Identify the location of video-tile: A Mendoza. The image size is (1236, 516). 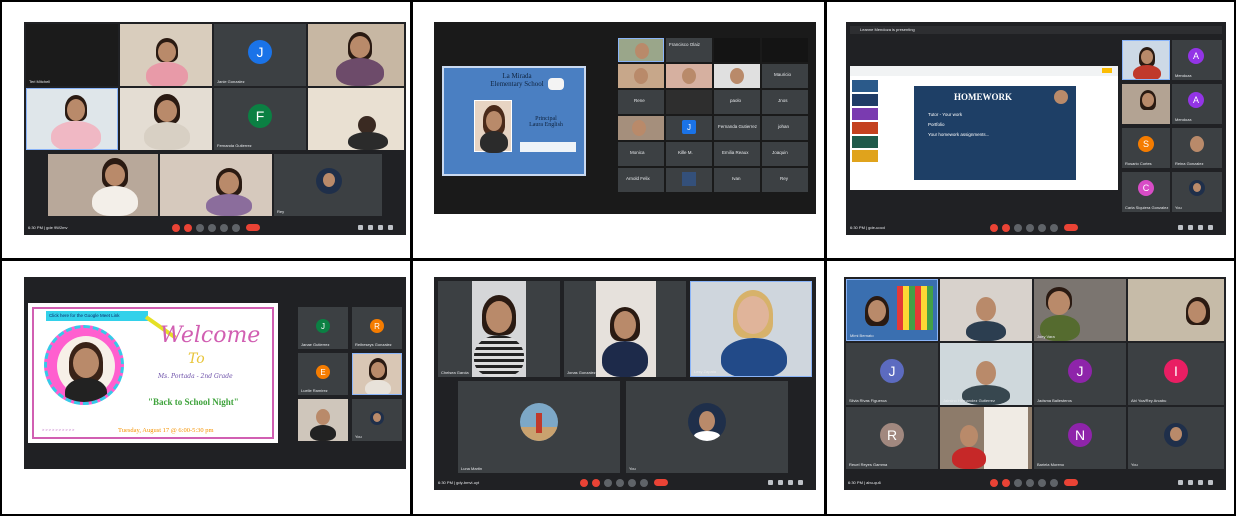
(1197, 104).